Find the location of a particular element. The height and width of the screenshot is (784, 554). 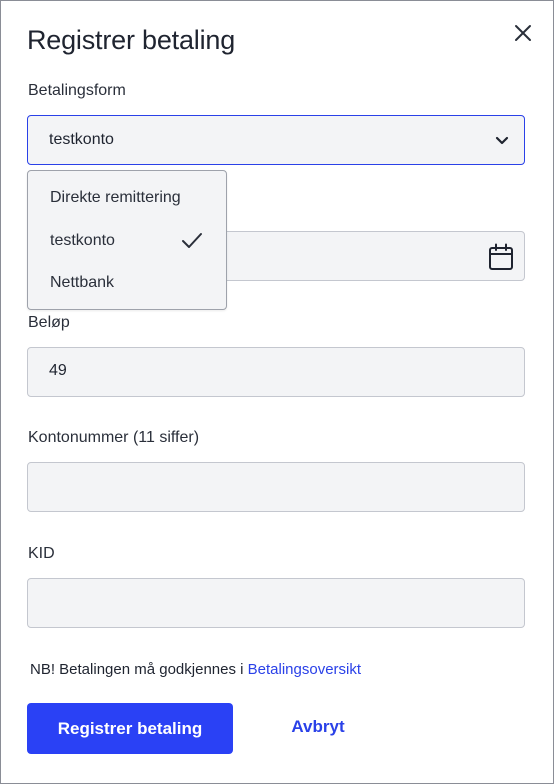

option-nettbank: Nettbank is located at coordinates (82, 283).